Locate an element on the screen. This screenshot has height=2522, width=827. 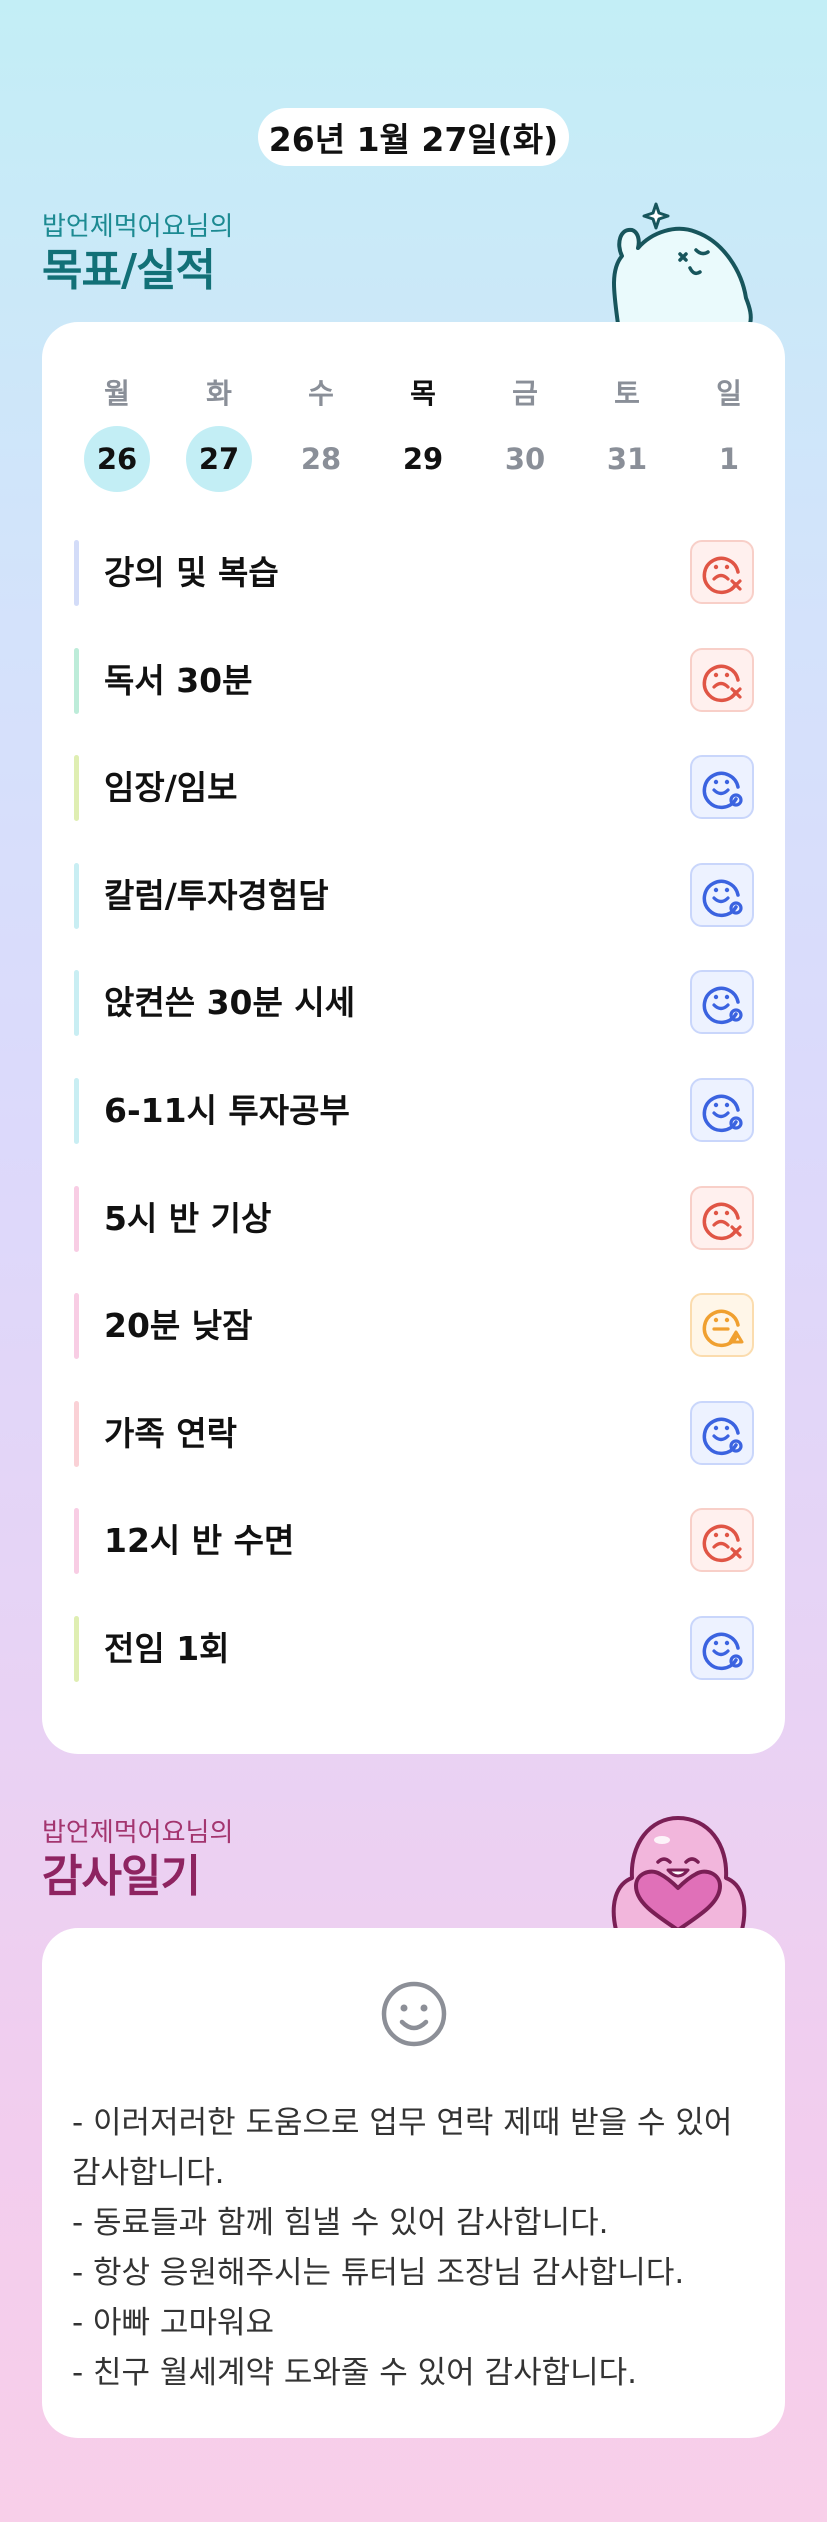
goal-label: 20분 낮잠 is located at coordinates (178, 1326).